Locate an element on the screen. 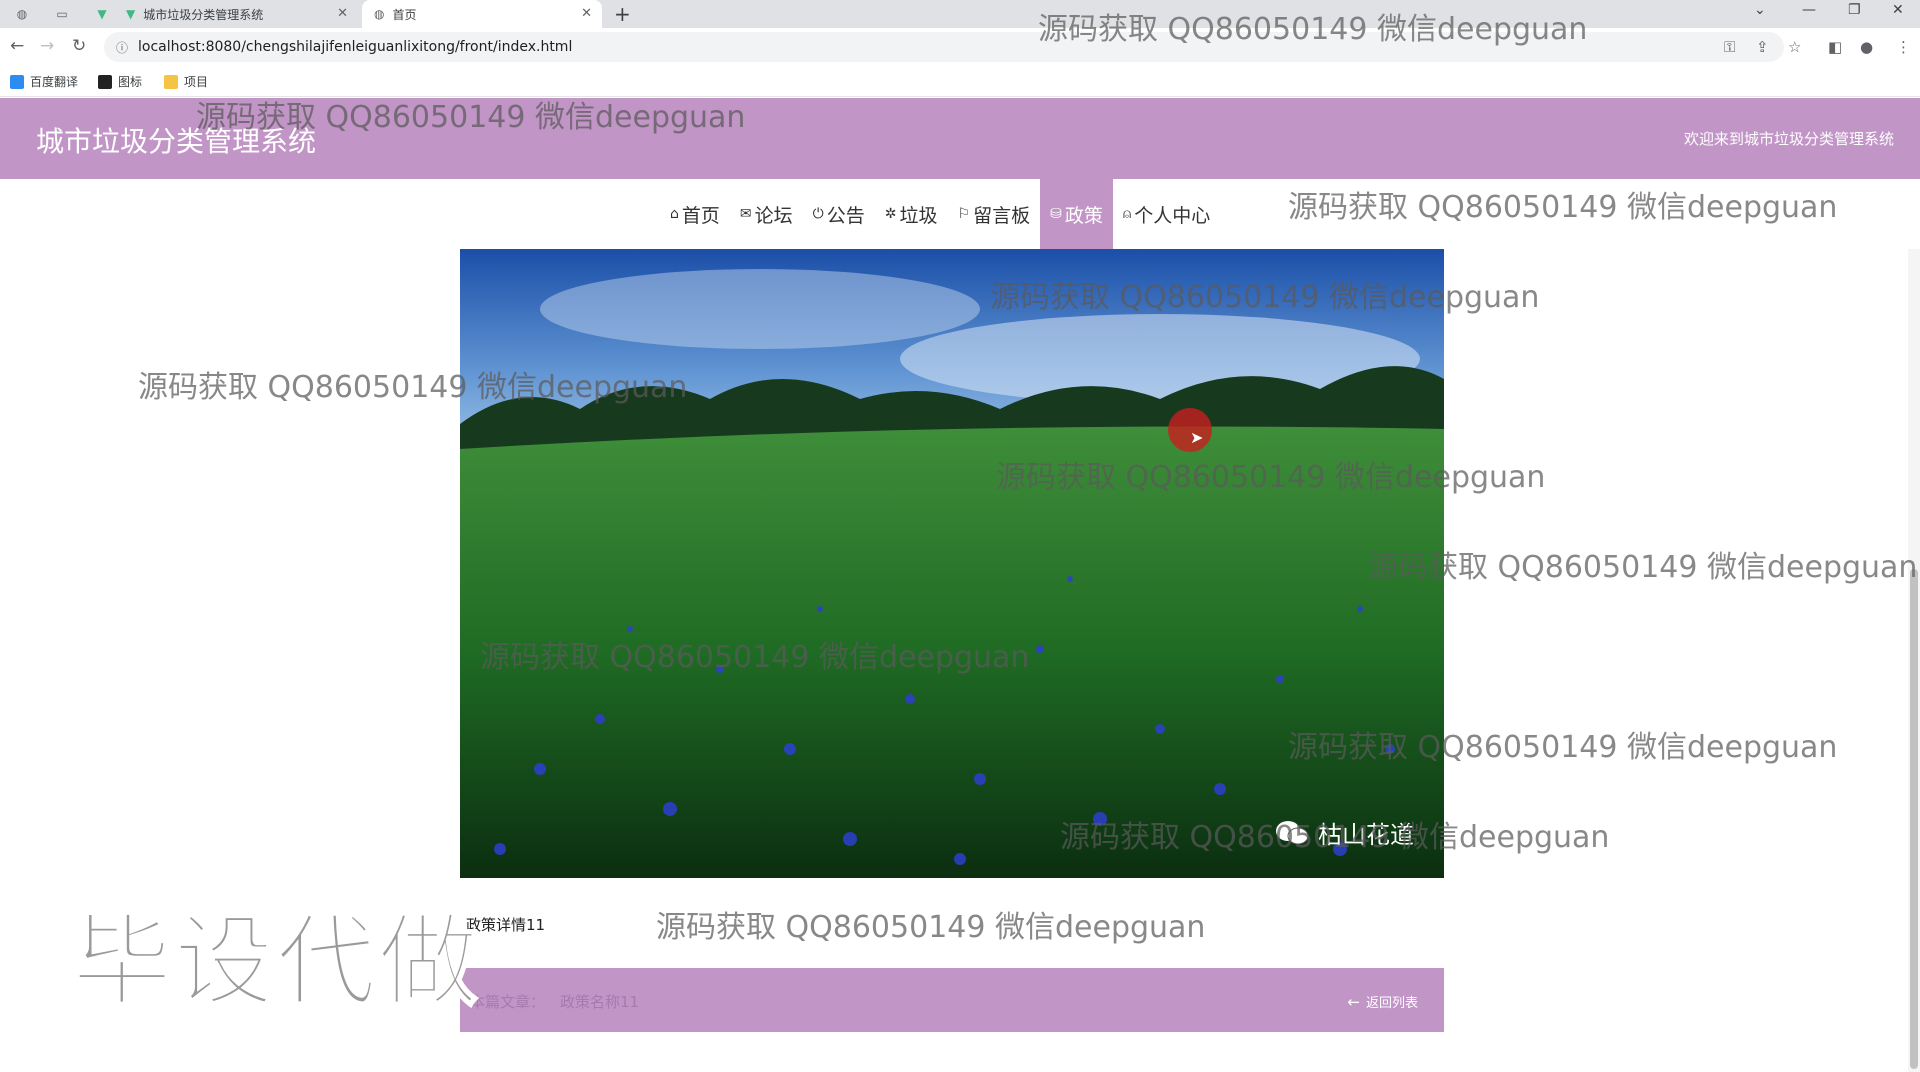  nav-item-notice: ⏻ 公告 is located at coordinates (839, 214).